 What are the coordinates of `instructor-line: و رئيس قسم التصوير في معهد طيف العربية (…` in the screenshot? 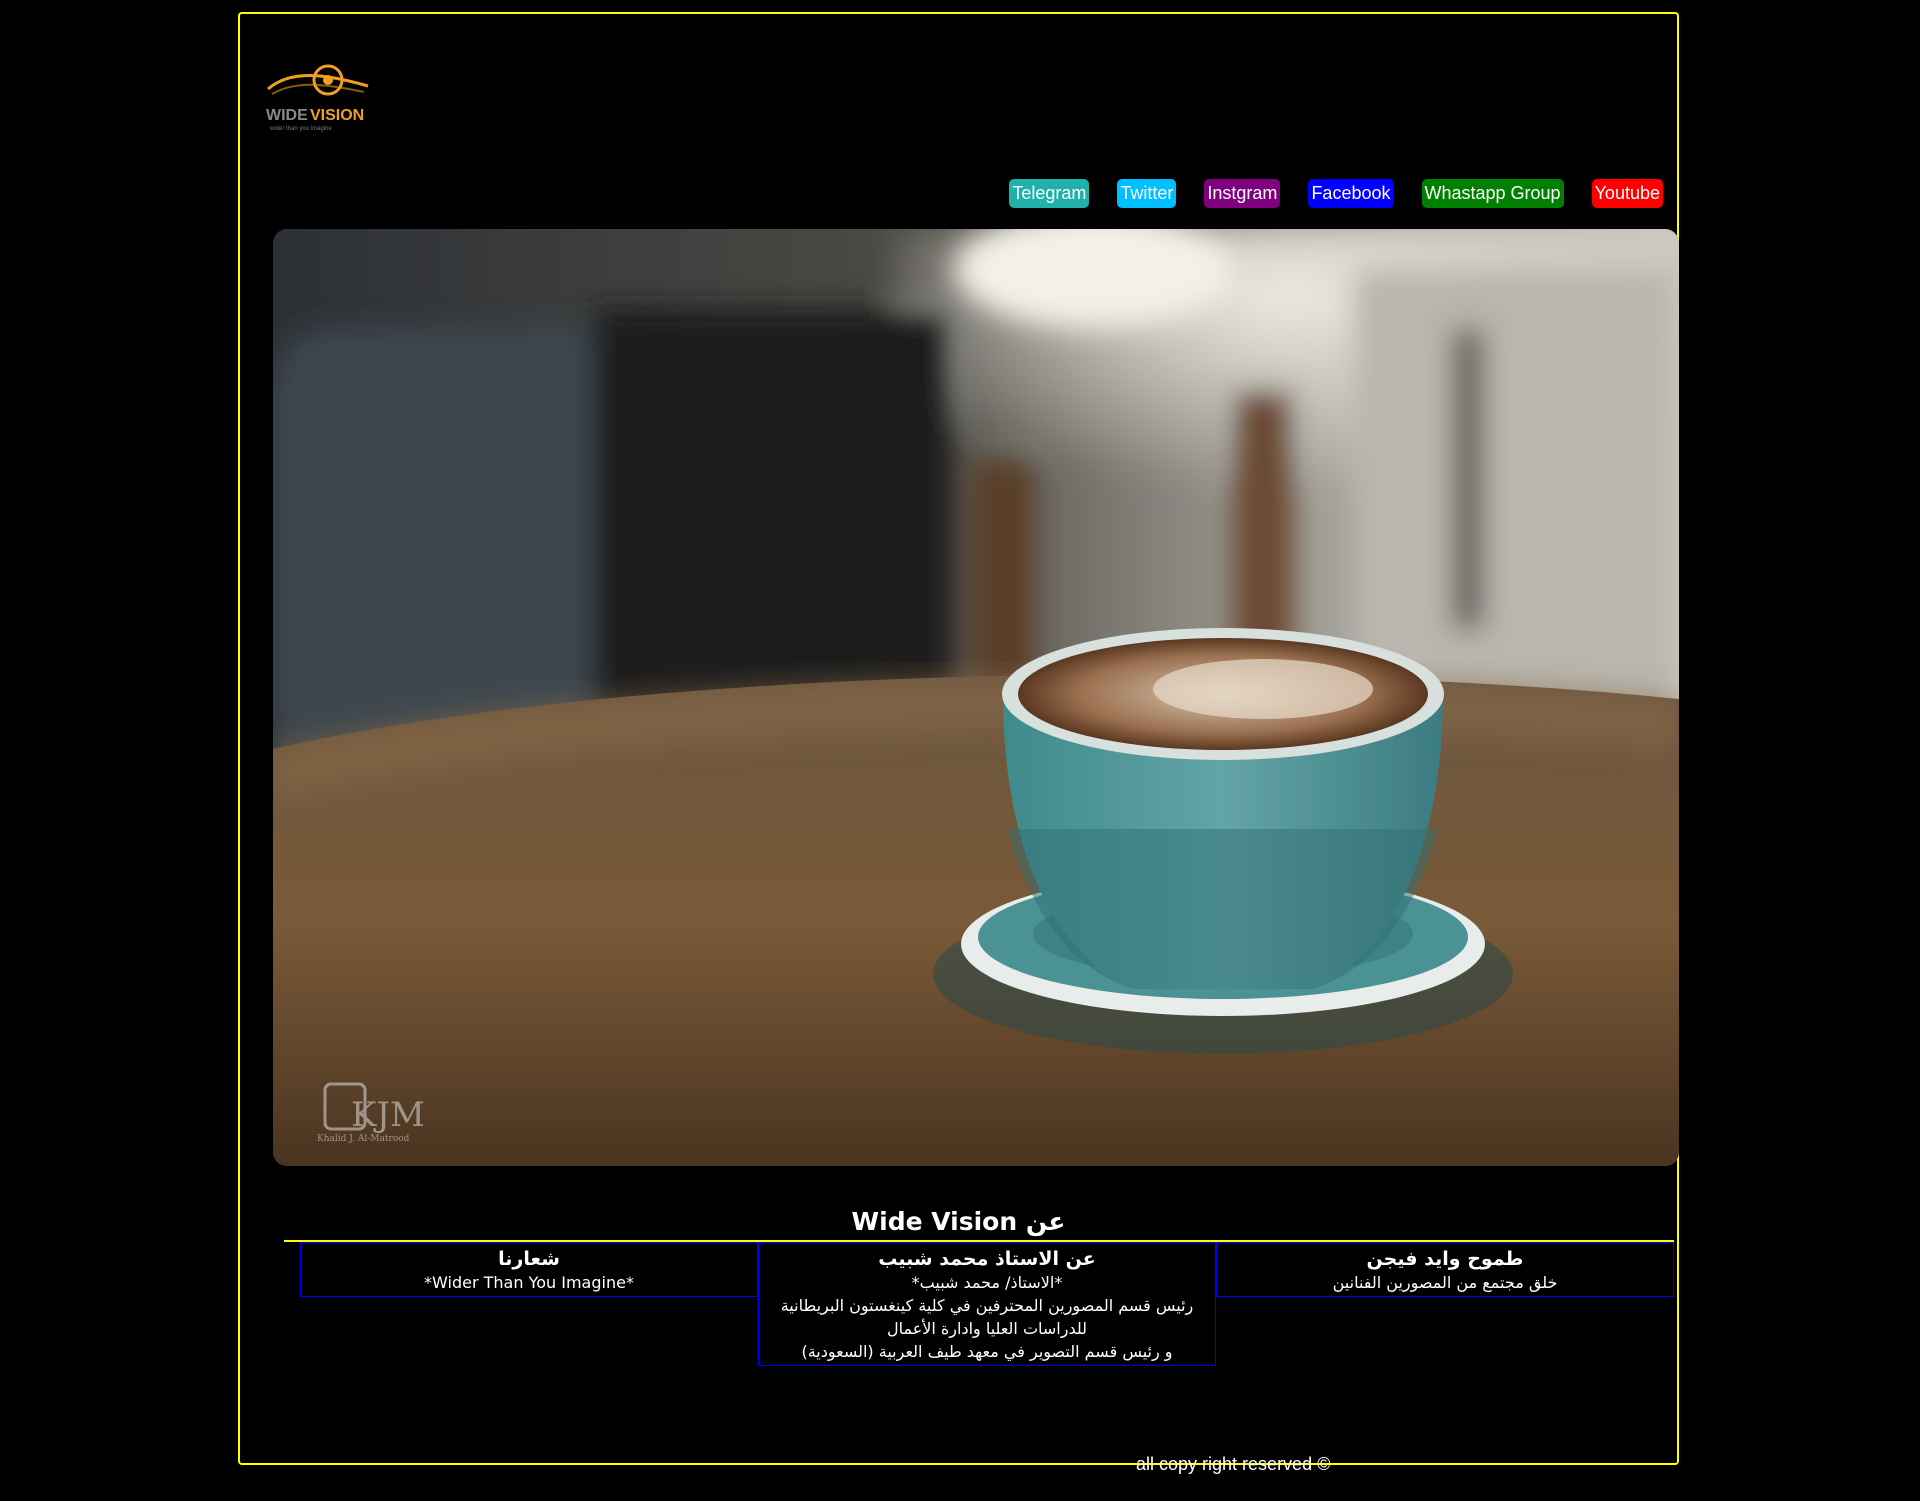 It's located at (987, 1351).